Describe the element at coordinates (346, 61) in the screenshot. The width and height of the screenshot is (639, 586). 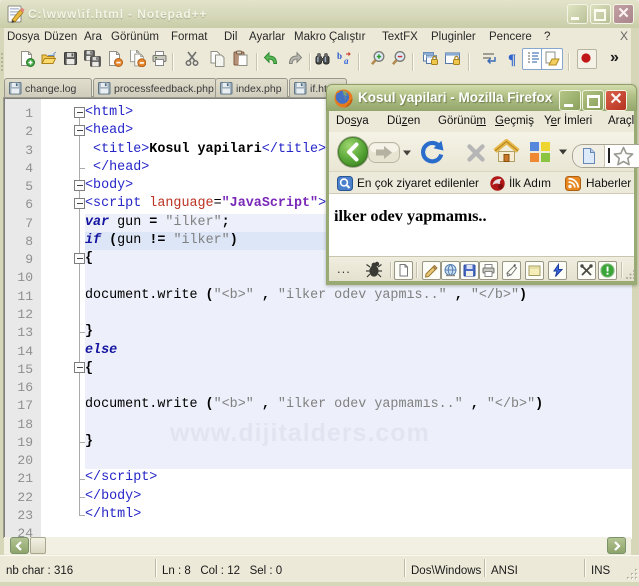
I see `svg-text: a` at that location.